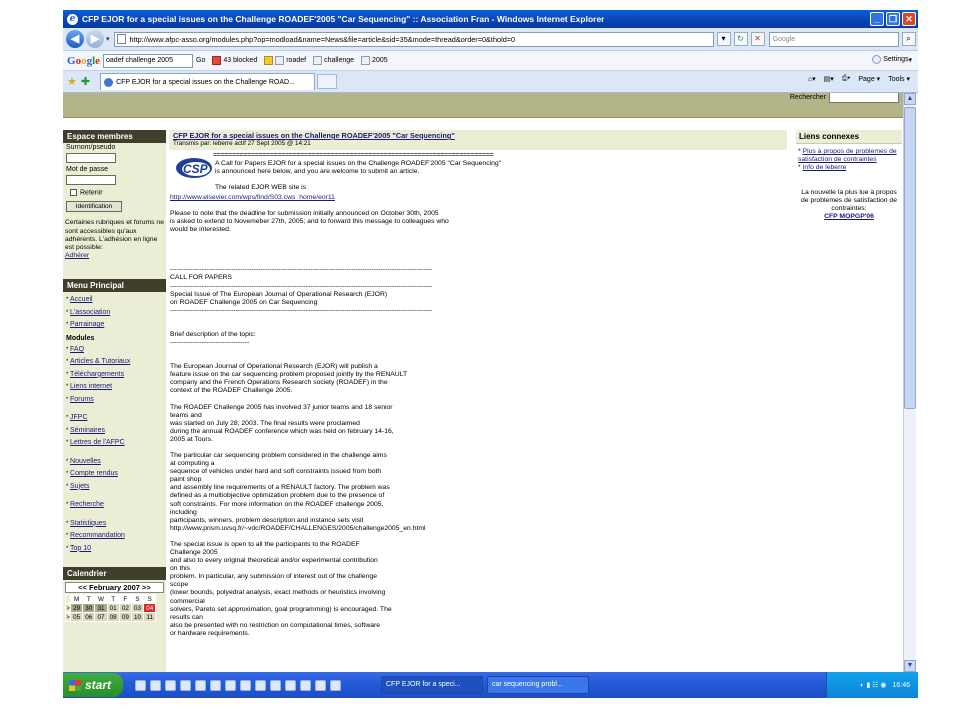 This screenshot has height=720, width=960. Describe the element at coordinates (75, 39) in the screenshot. I see `back-button: ◀` at that location.